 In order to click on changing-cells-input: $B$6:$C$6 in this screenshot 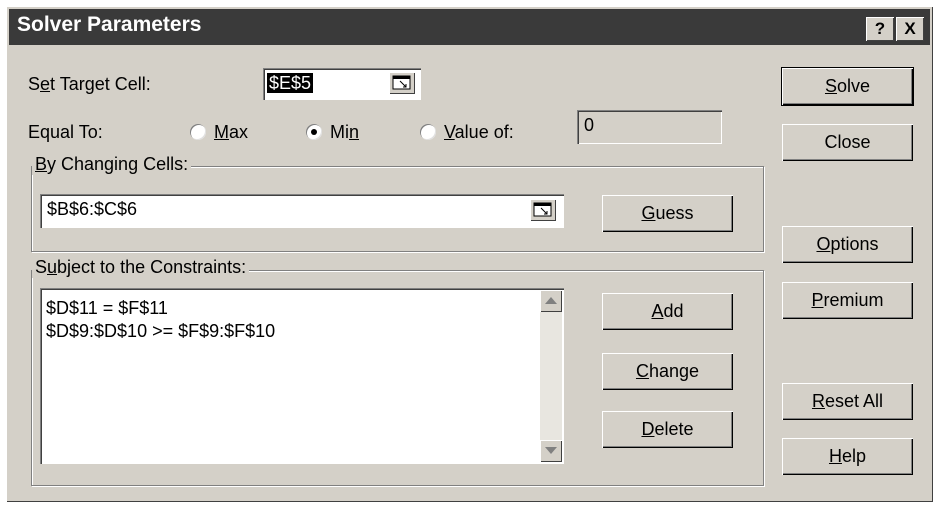, I will do `click(302, 211)`.